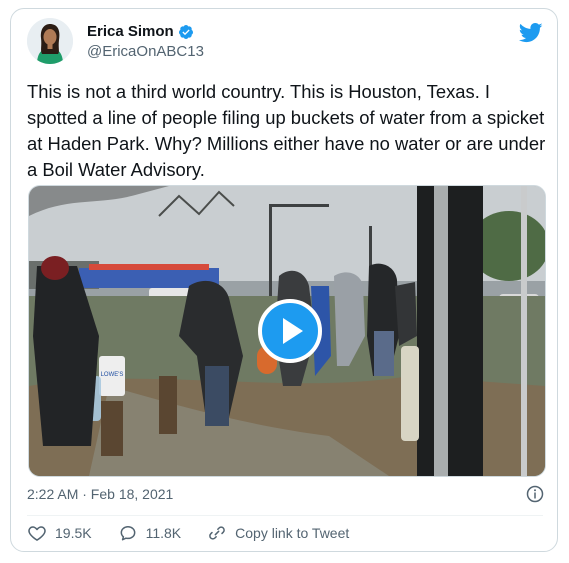 This screenshot has height=563, width=569. I want to click on twitter-bird-icon, so click(531, 33).